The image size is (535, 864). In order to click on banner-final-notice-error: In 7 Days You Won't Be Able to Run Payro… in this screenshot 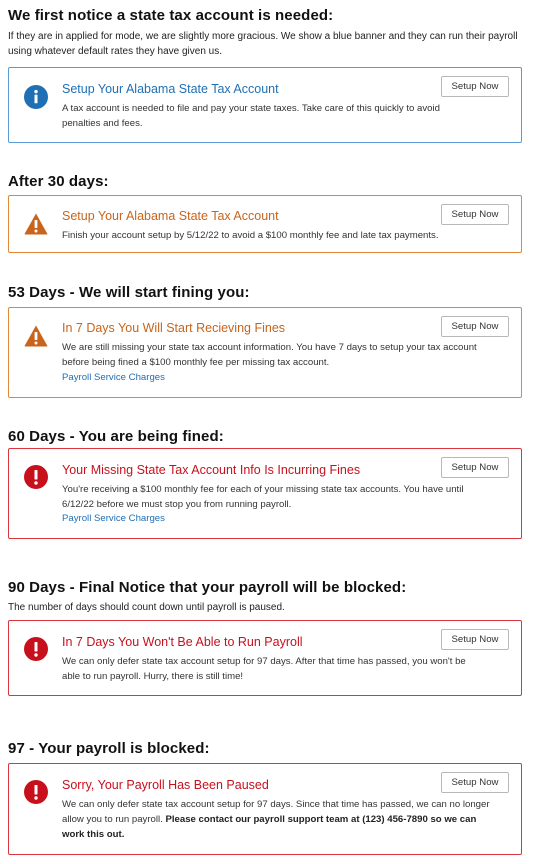, I will do `click(265, 658)`.